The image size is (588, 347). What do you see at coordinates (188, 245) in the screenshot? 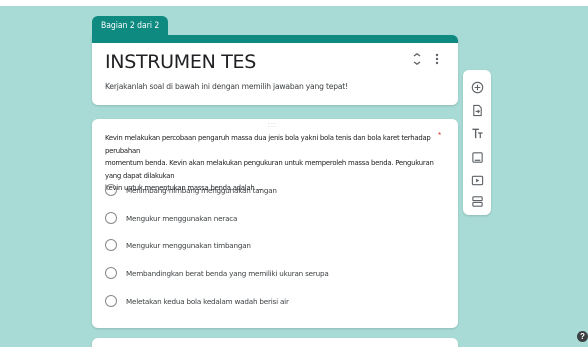
I see `option-label: Mengukur menggunakan timbangan` at bounding box center [188, 245].